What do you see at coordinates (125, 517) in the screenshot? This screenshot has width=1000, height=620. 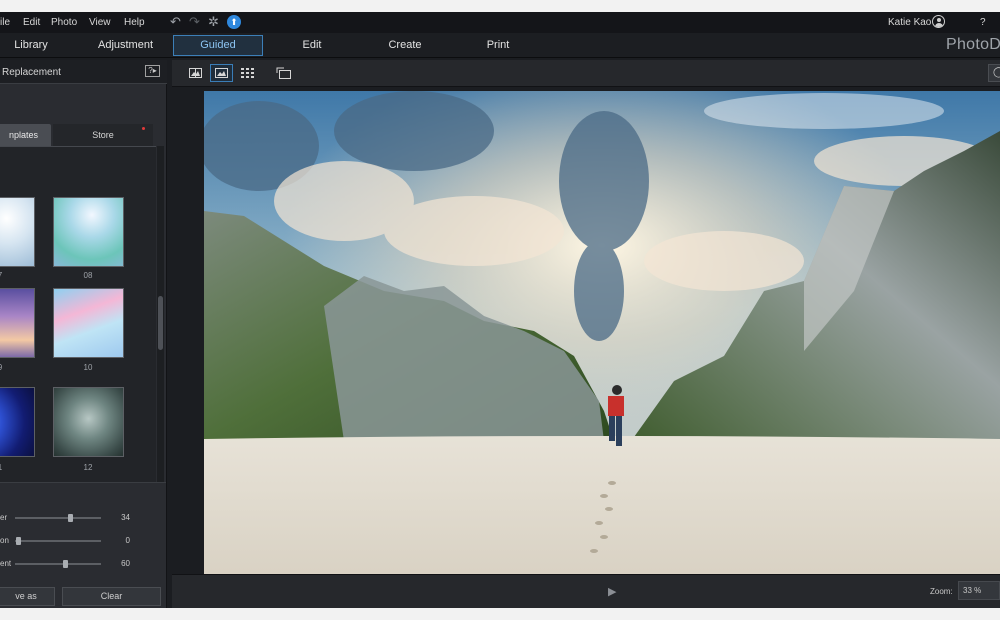 I see `slider-value: 34` at bounding box center [125, 517].